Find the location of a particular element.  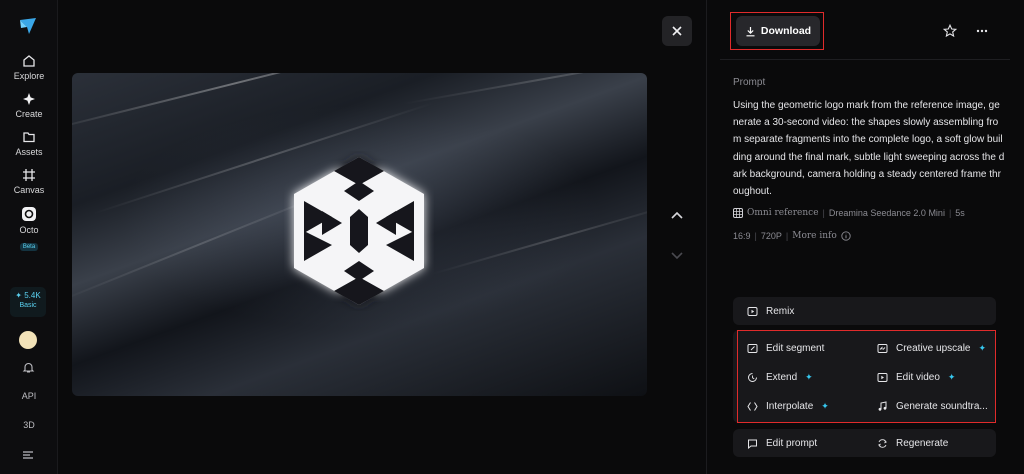

bell-icon is located at coordinates (28, 367).